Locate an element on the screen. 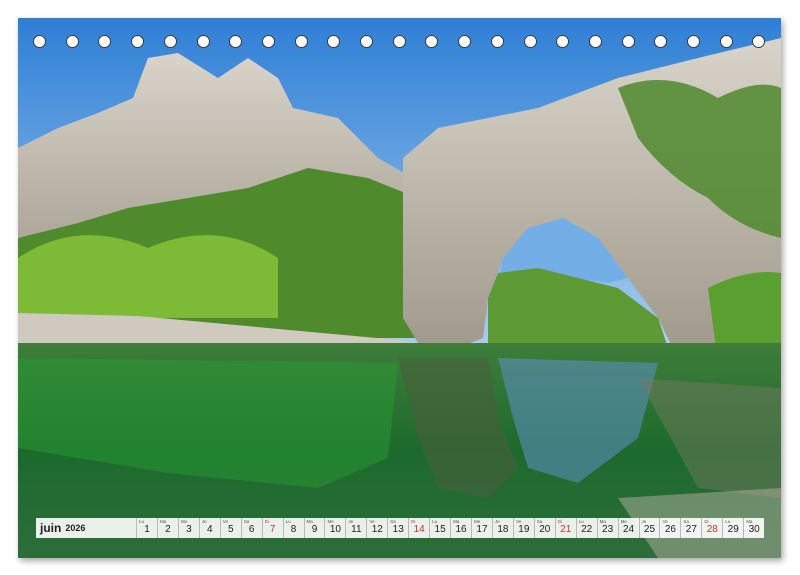 This screenshot has height=575, width=800. day-number: 10 is located at coordinates (335, 529).